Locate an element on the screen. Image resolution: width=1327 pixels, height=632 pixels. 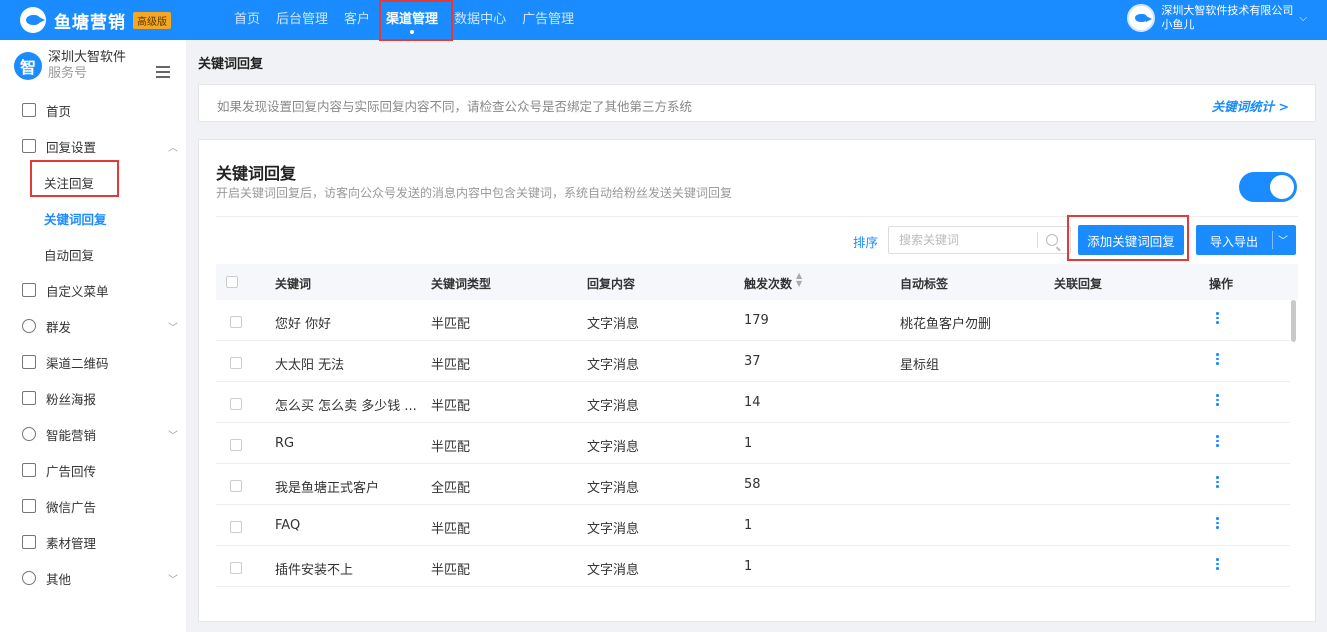
select-all-checkbox is located at coordinates (232, 282).